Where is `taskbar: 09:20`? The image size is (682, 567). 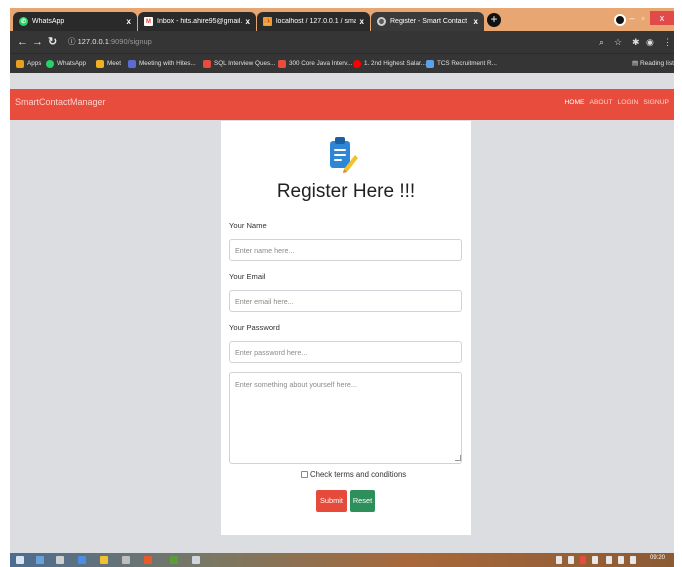
taskbar: 09:20 is located at coordinates (342, 560).